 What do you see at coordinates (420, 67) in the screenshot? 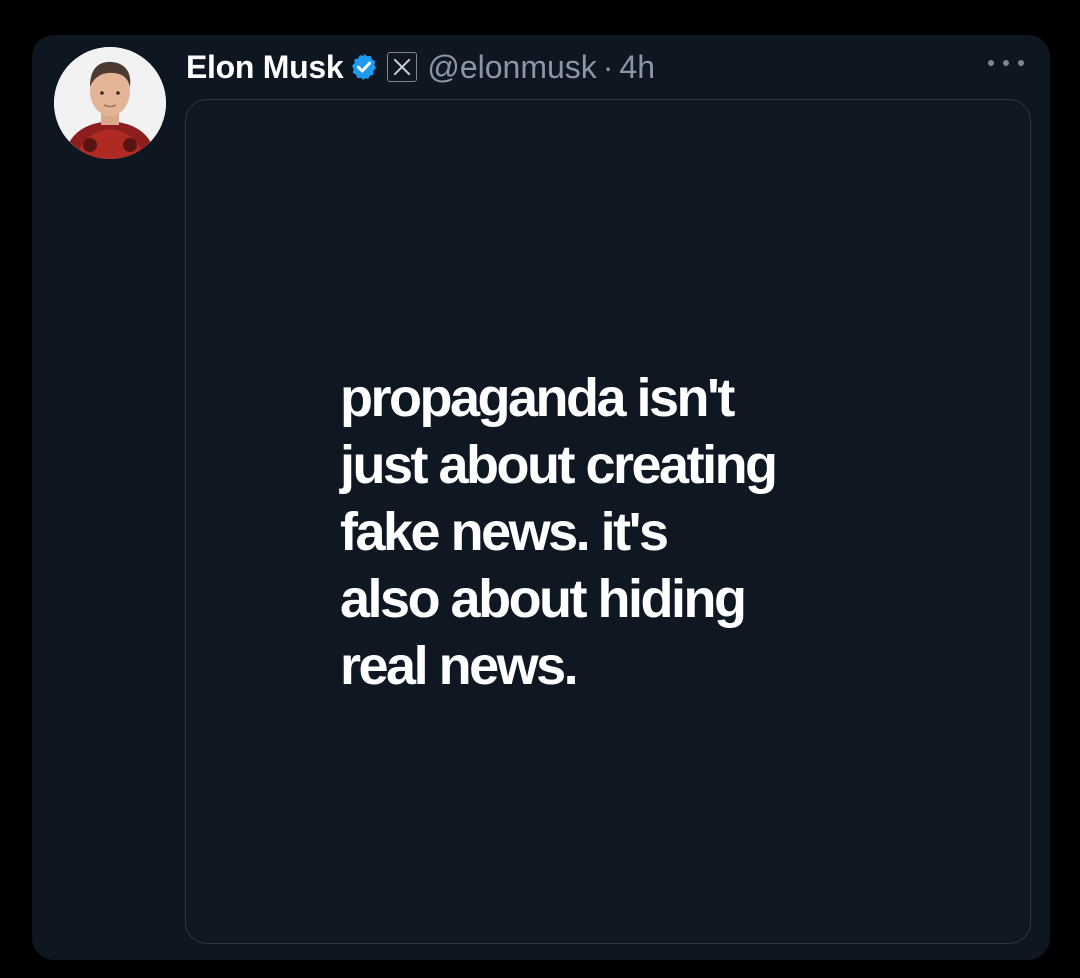
I see `post-header: Elon Musk @elonmusk · 4h` at bounding box center [420, 67].